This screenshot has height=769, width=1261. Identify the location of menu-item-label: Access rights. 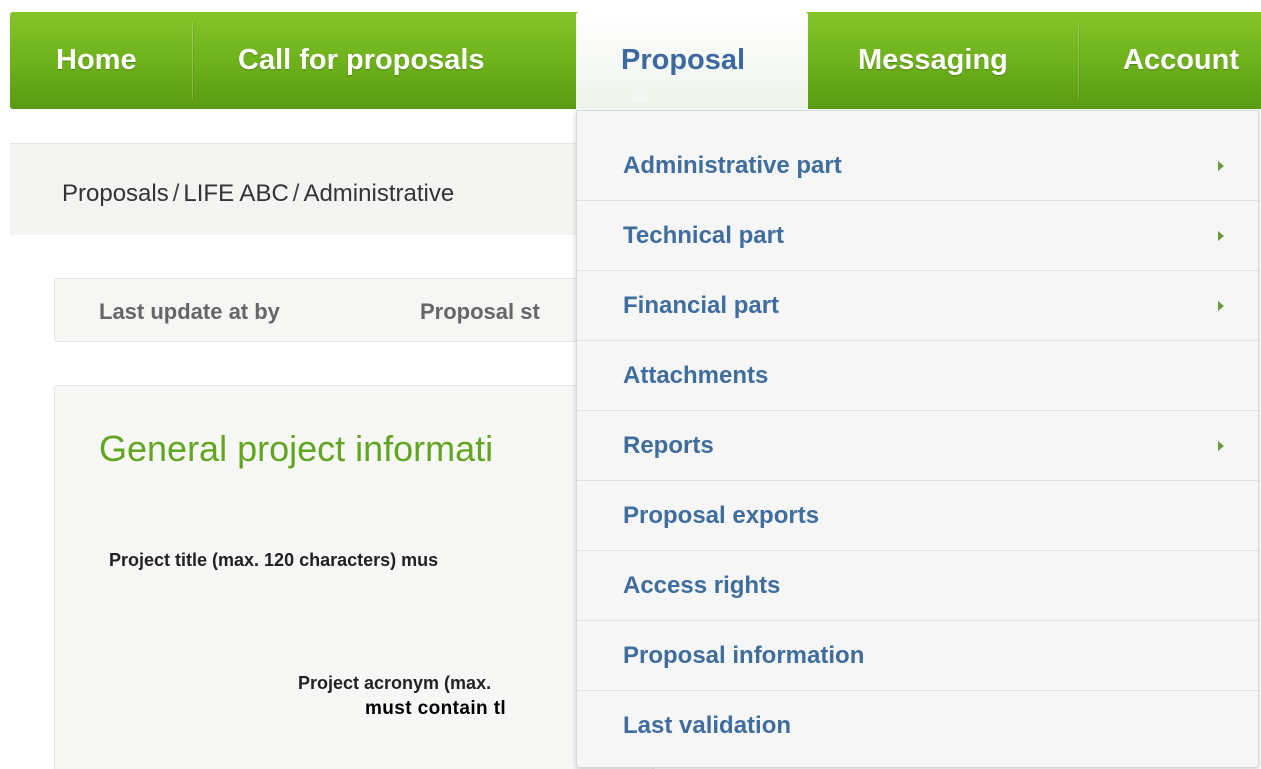
(702, 585).